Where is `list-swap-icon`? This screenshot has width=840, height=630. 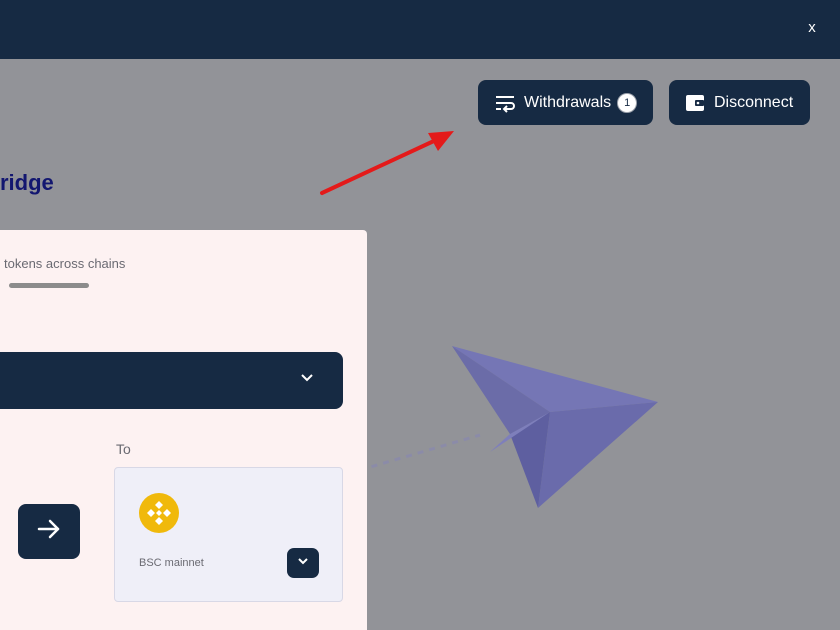 list-swap-icon is located at coordinates (505, 103).